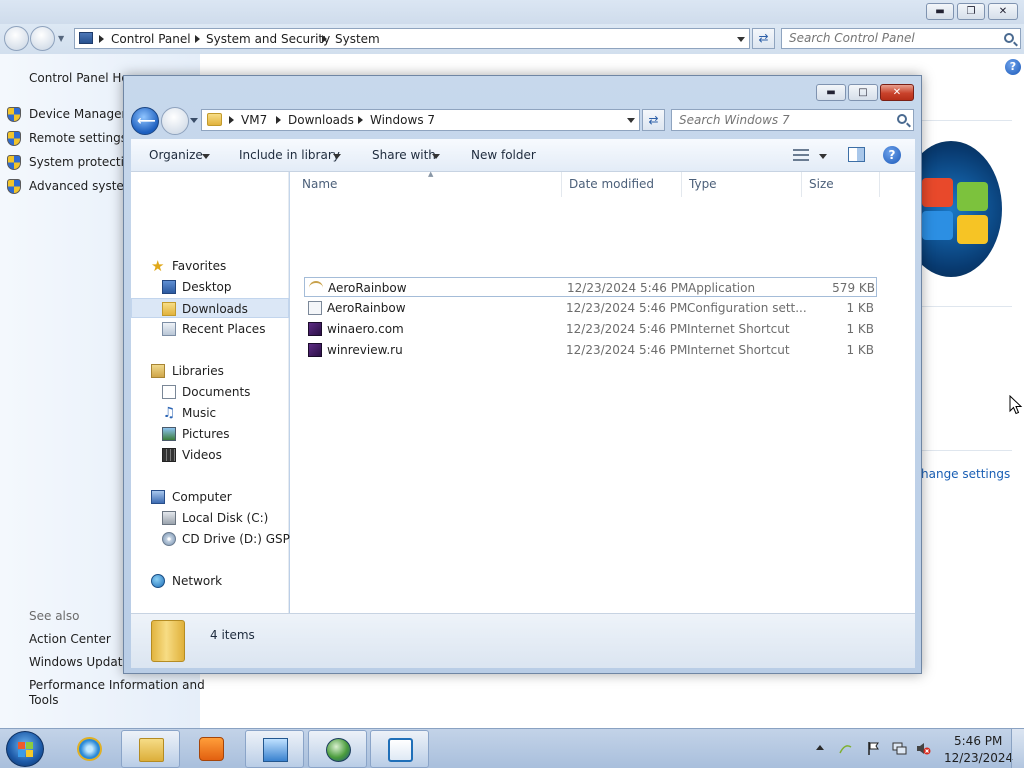 Image resolution: width=1024 pixels, height=768 pixels. What do you see at coordinates (923, 748) in the screenshot?
I see `volume-muted-icon` at bounding box center [923, 748].